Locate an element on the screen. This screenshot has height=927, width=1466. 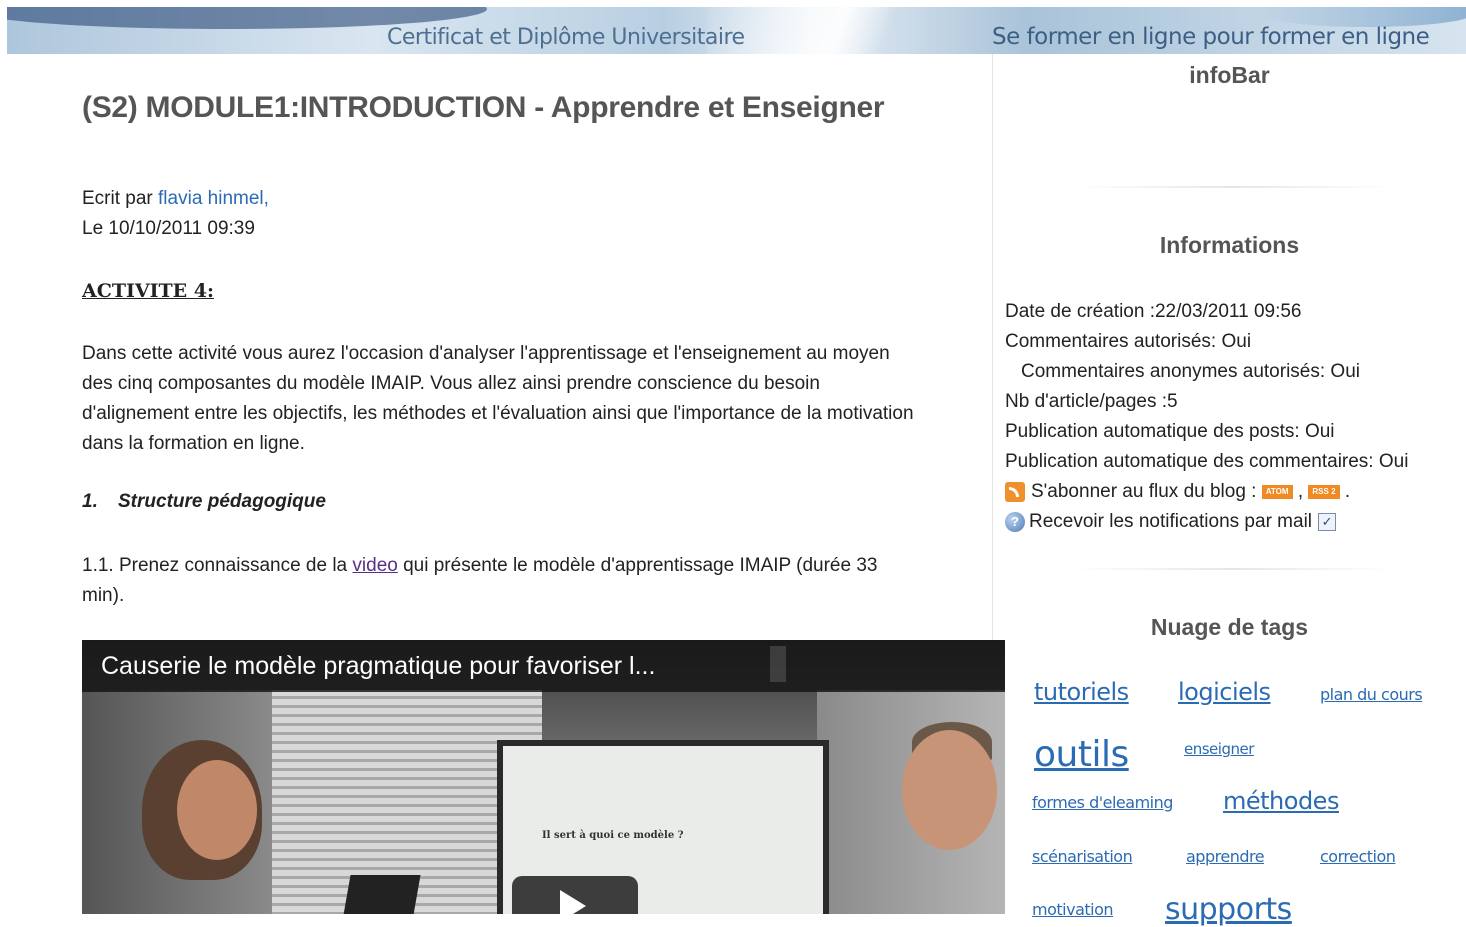
banner-shine-decoration is located at coordinates (857, 30).